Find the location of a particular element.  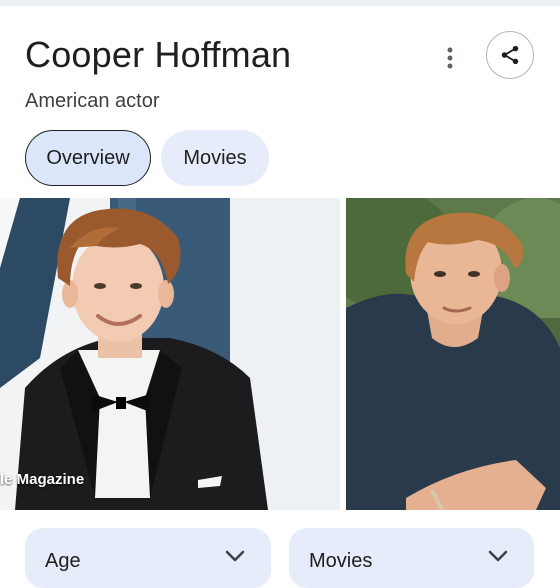

more-vert-icon is located at coordinates (450, 58).